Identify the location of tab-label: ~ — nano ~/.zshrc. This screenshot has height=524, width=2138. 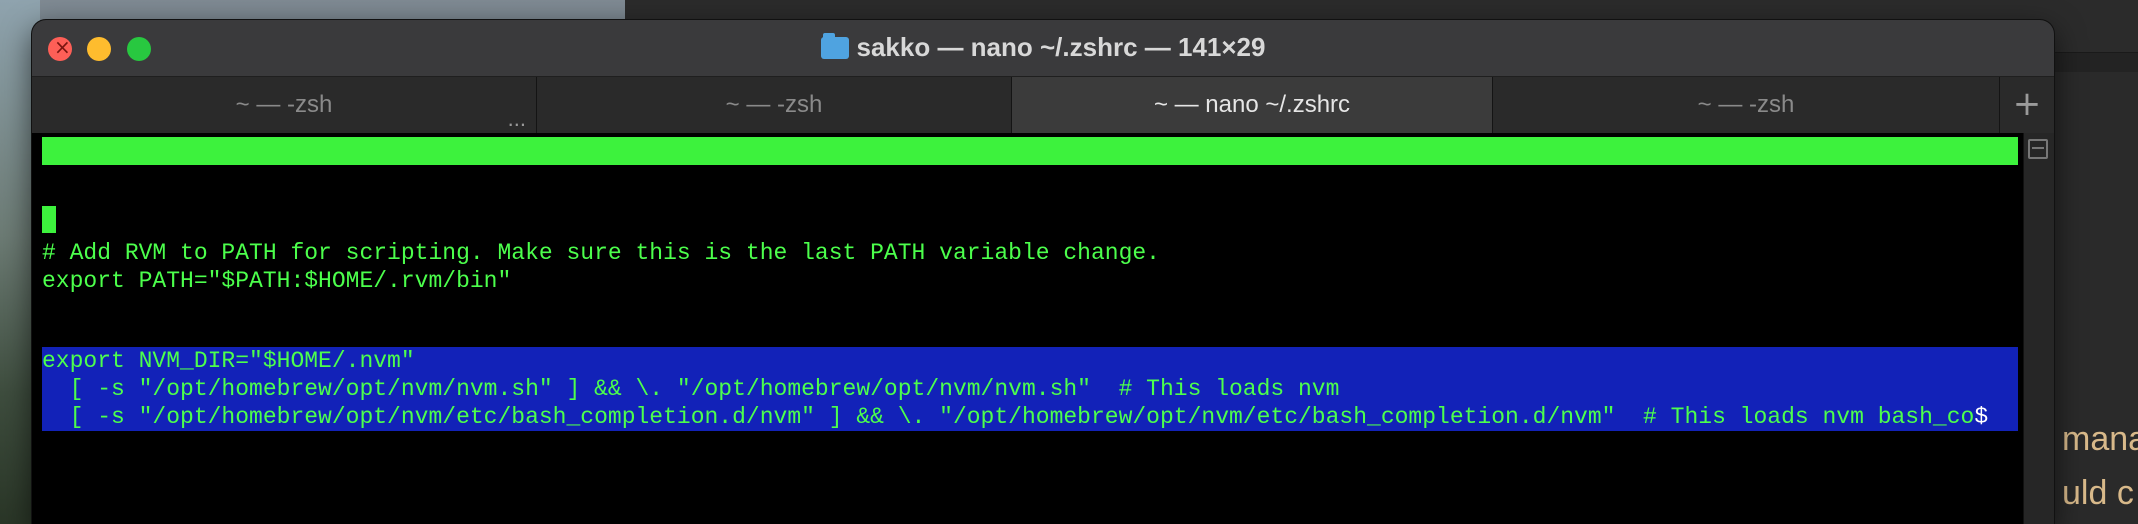
(1252, 104).